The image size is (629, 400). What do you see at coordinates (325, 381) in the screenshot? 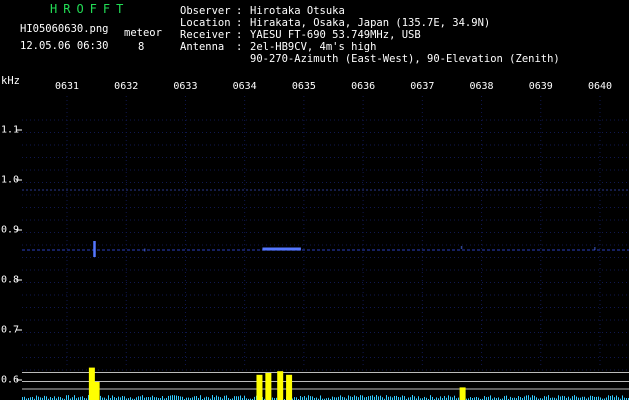
I see `threshold-lines` at bounding box center [325, 381].